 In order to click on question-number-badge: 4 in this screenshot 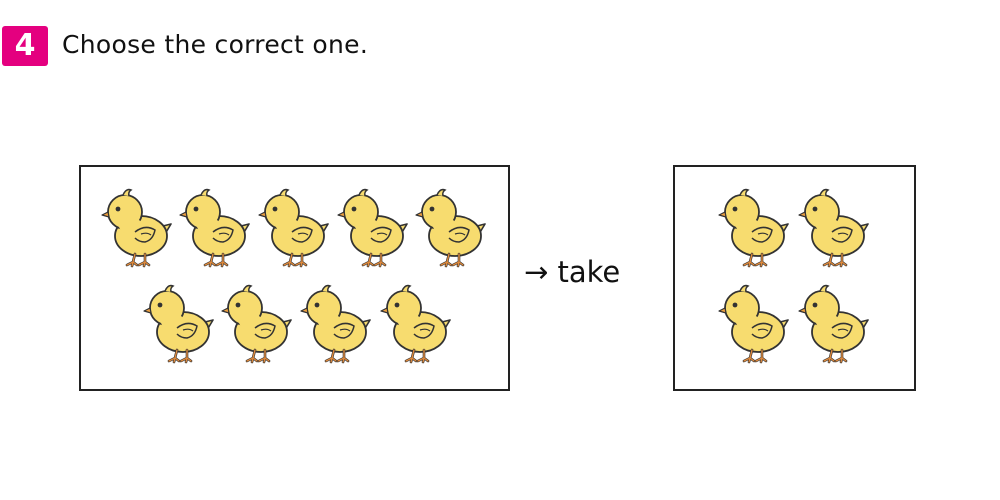, I will do `click(25, 46)`.